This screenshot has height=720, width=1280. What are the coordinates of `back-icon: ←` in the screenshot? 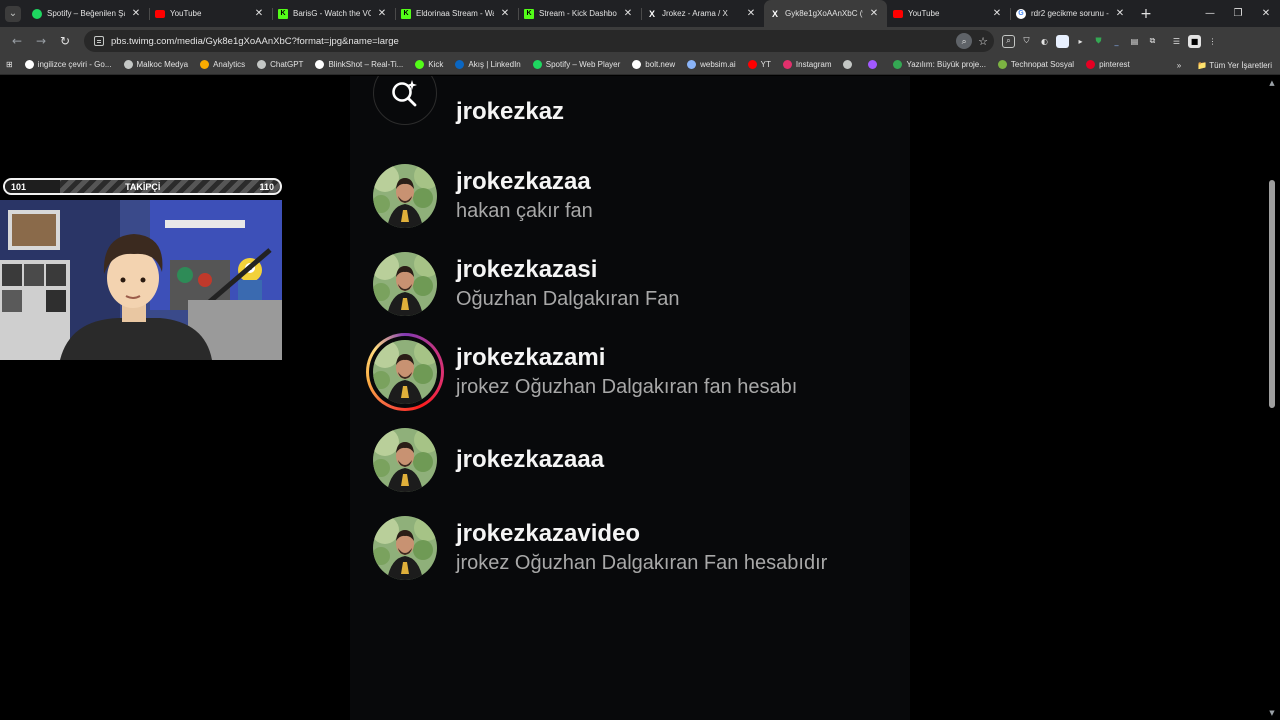 It's located at (17, 41).